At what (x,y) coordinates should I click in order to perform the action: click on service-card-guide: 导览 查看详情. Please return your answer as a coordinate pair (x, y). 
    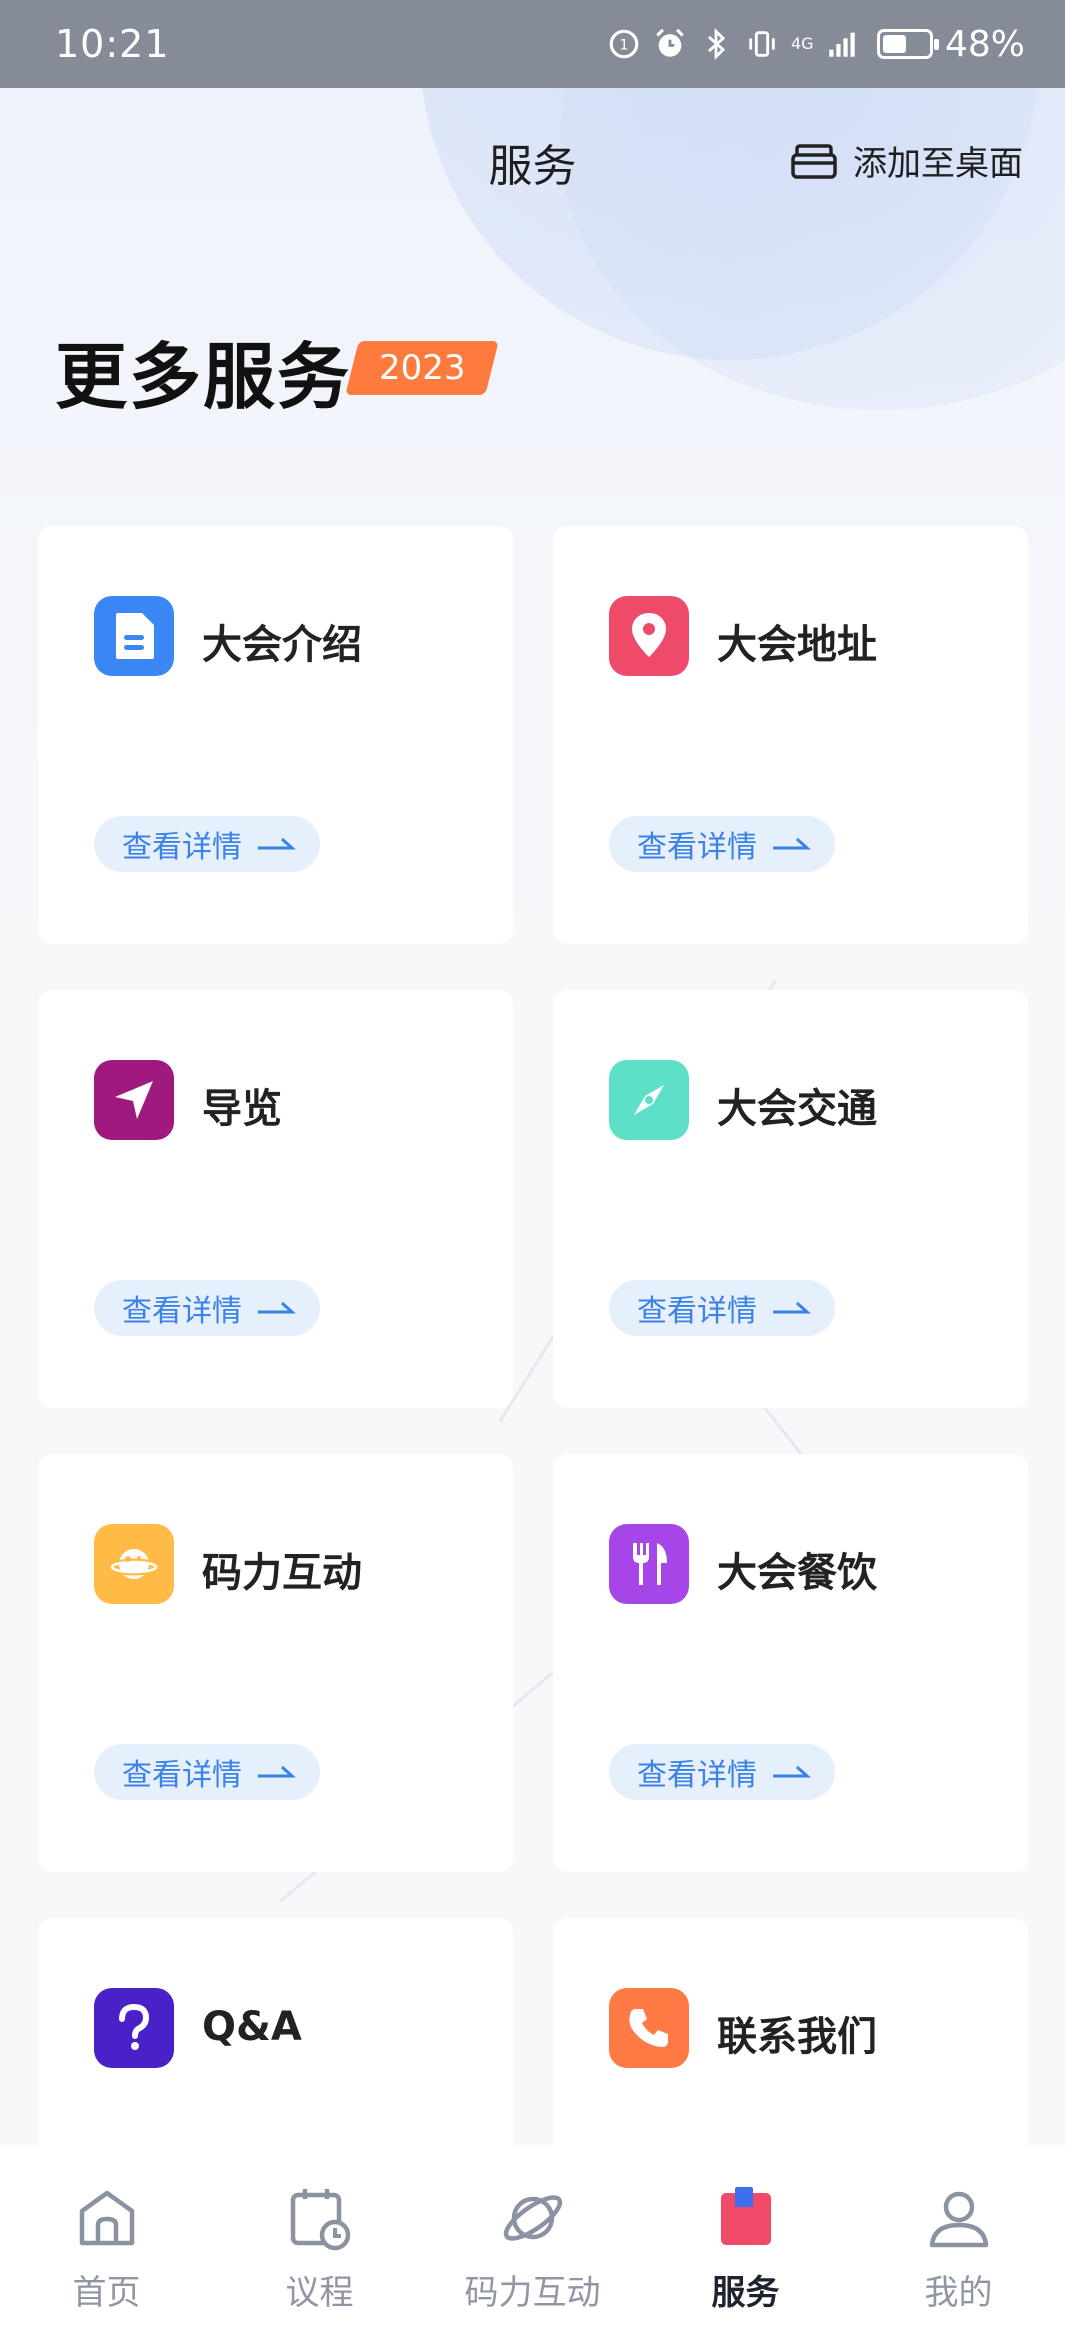
    Looking at the image, I should click on (275, 1199).